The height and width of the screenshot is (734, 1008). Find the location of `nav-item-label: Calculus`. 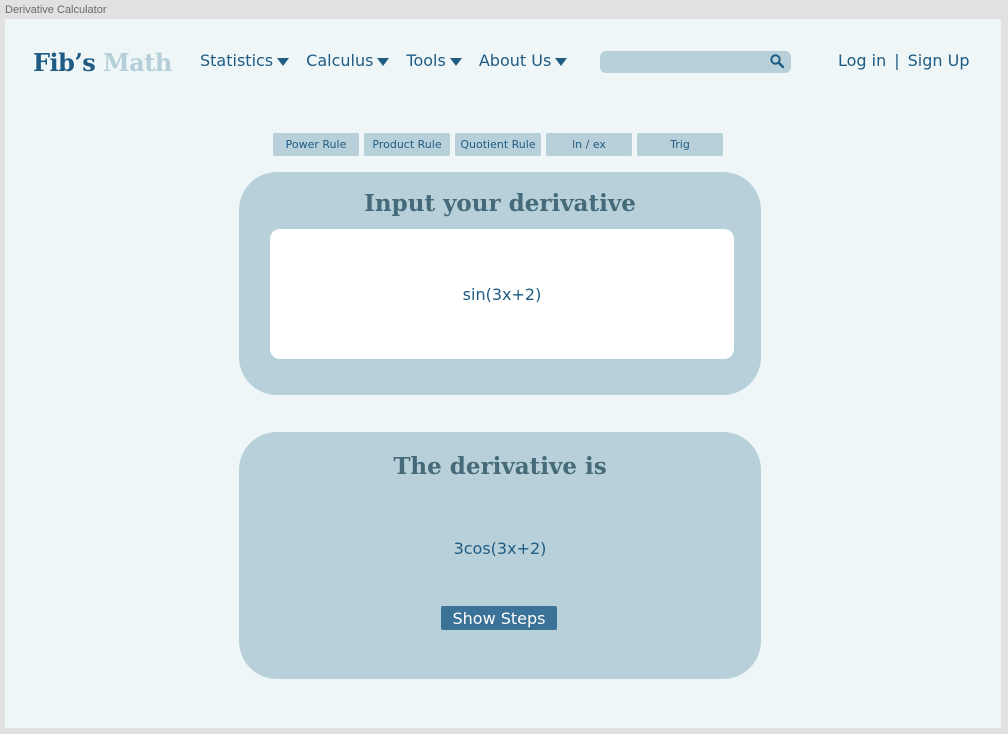

nav-item-label: Calculus is located at coordinates (340, 60).